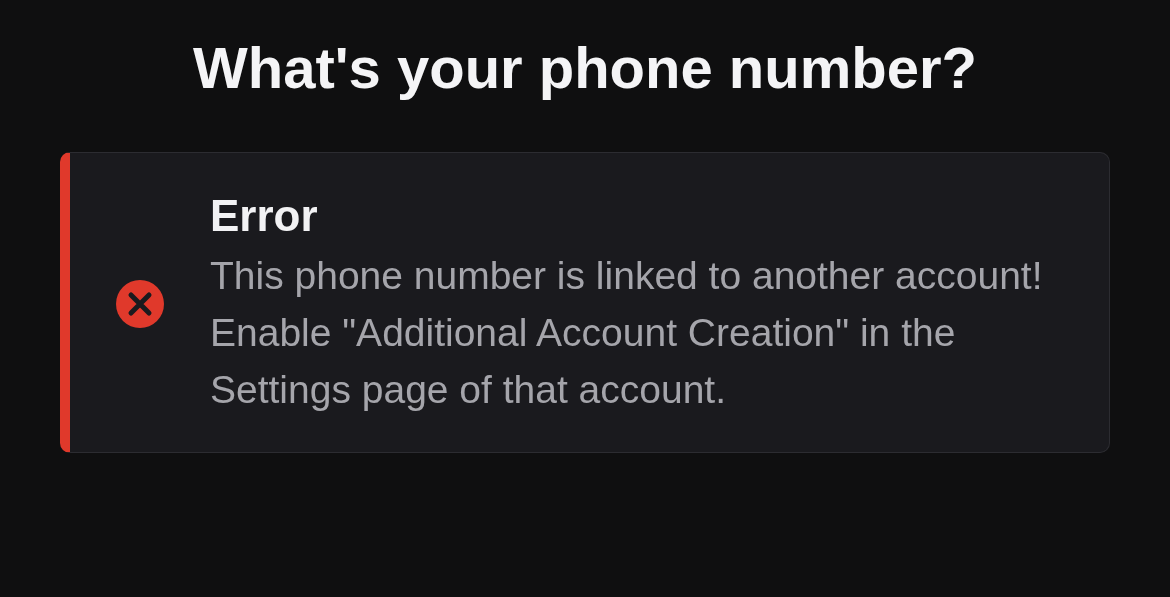 This screenshot has width=1170, height=597. Describe the element at coordinates (585, 68) in the screenshot. I see `page-heading: What's your phone number?` at that location.